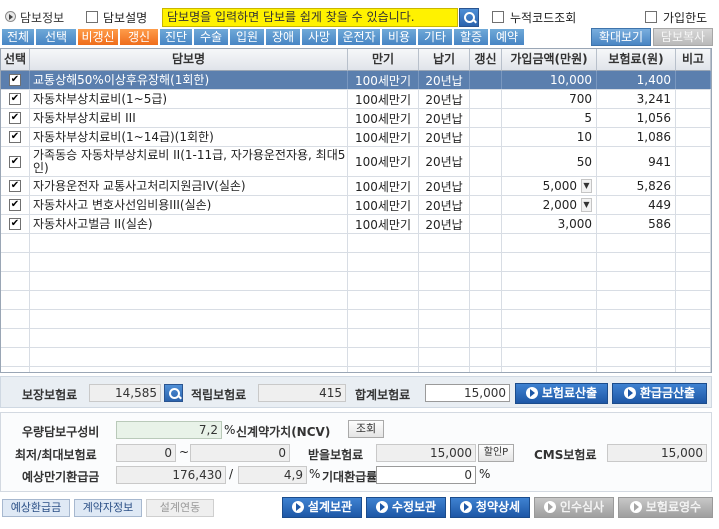 The height and width of the screenshot is (529, 719). Describe the element at coordinates (490, 507) in the screenshot. I see `bottom-button-2: 청약상세` at that location.